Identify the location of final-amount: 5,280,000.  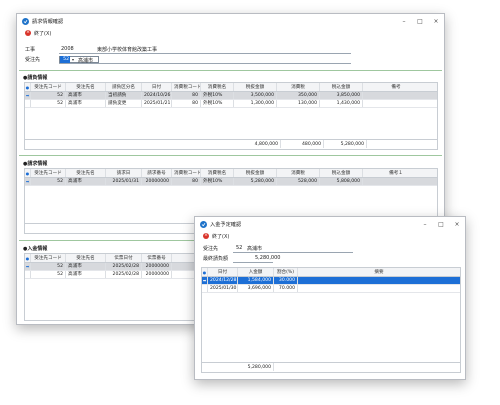
(268, 258).